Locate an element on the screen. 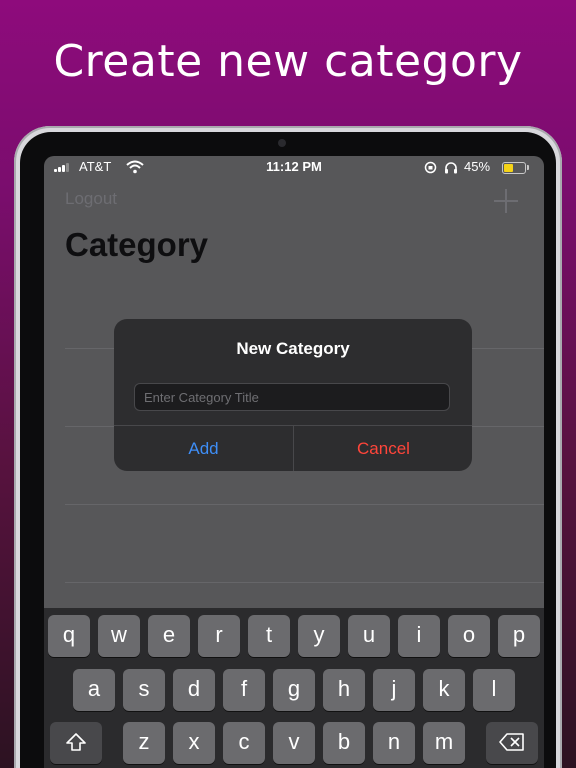 The image size is (576, 768). battery-tip is located at coordinates (528, 167).